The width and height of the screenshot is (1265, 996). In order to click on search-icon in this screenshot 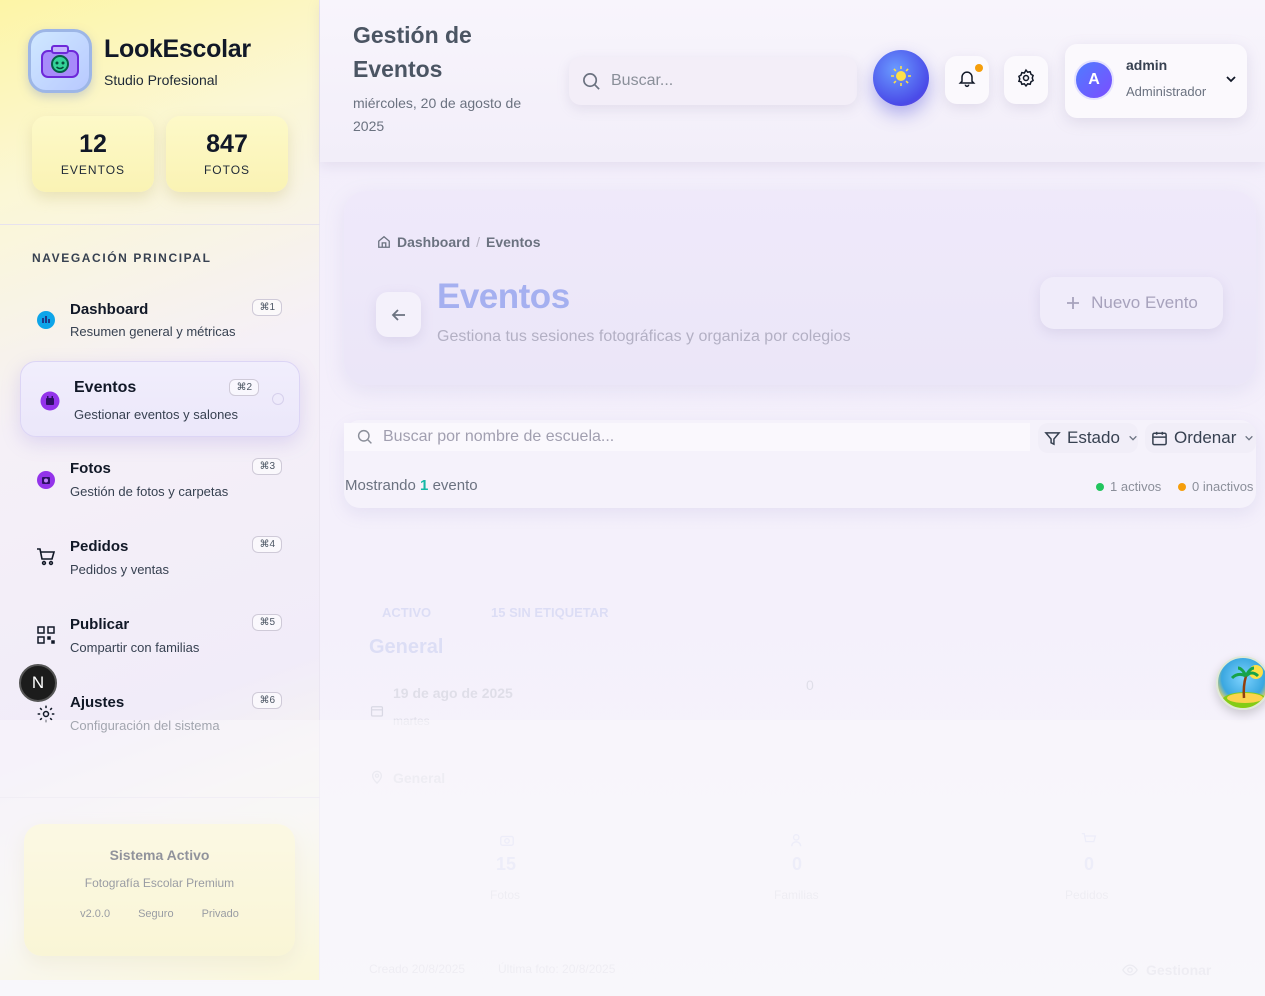, I will do `click(365, 437)`.